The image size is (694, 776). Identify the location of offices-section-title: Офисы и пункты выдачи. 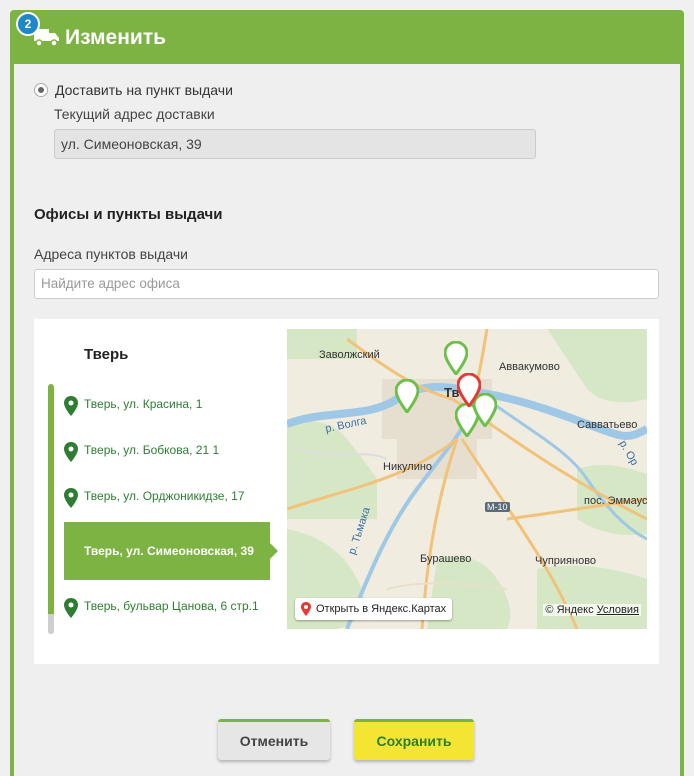
(128, 214).